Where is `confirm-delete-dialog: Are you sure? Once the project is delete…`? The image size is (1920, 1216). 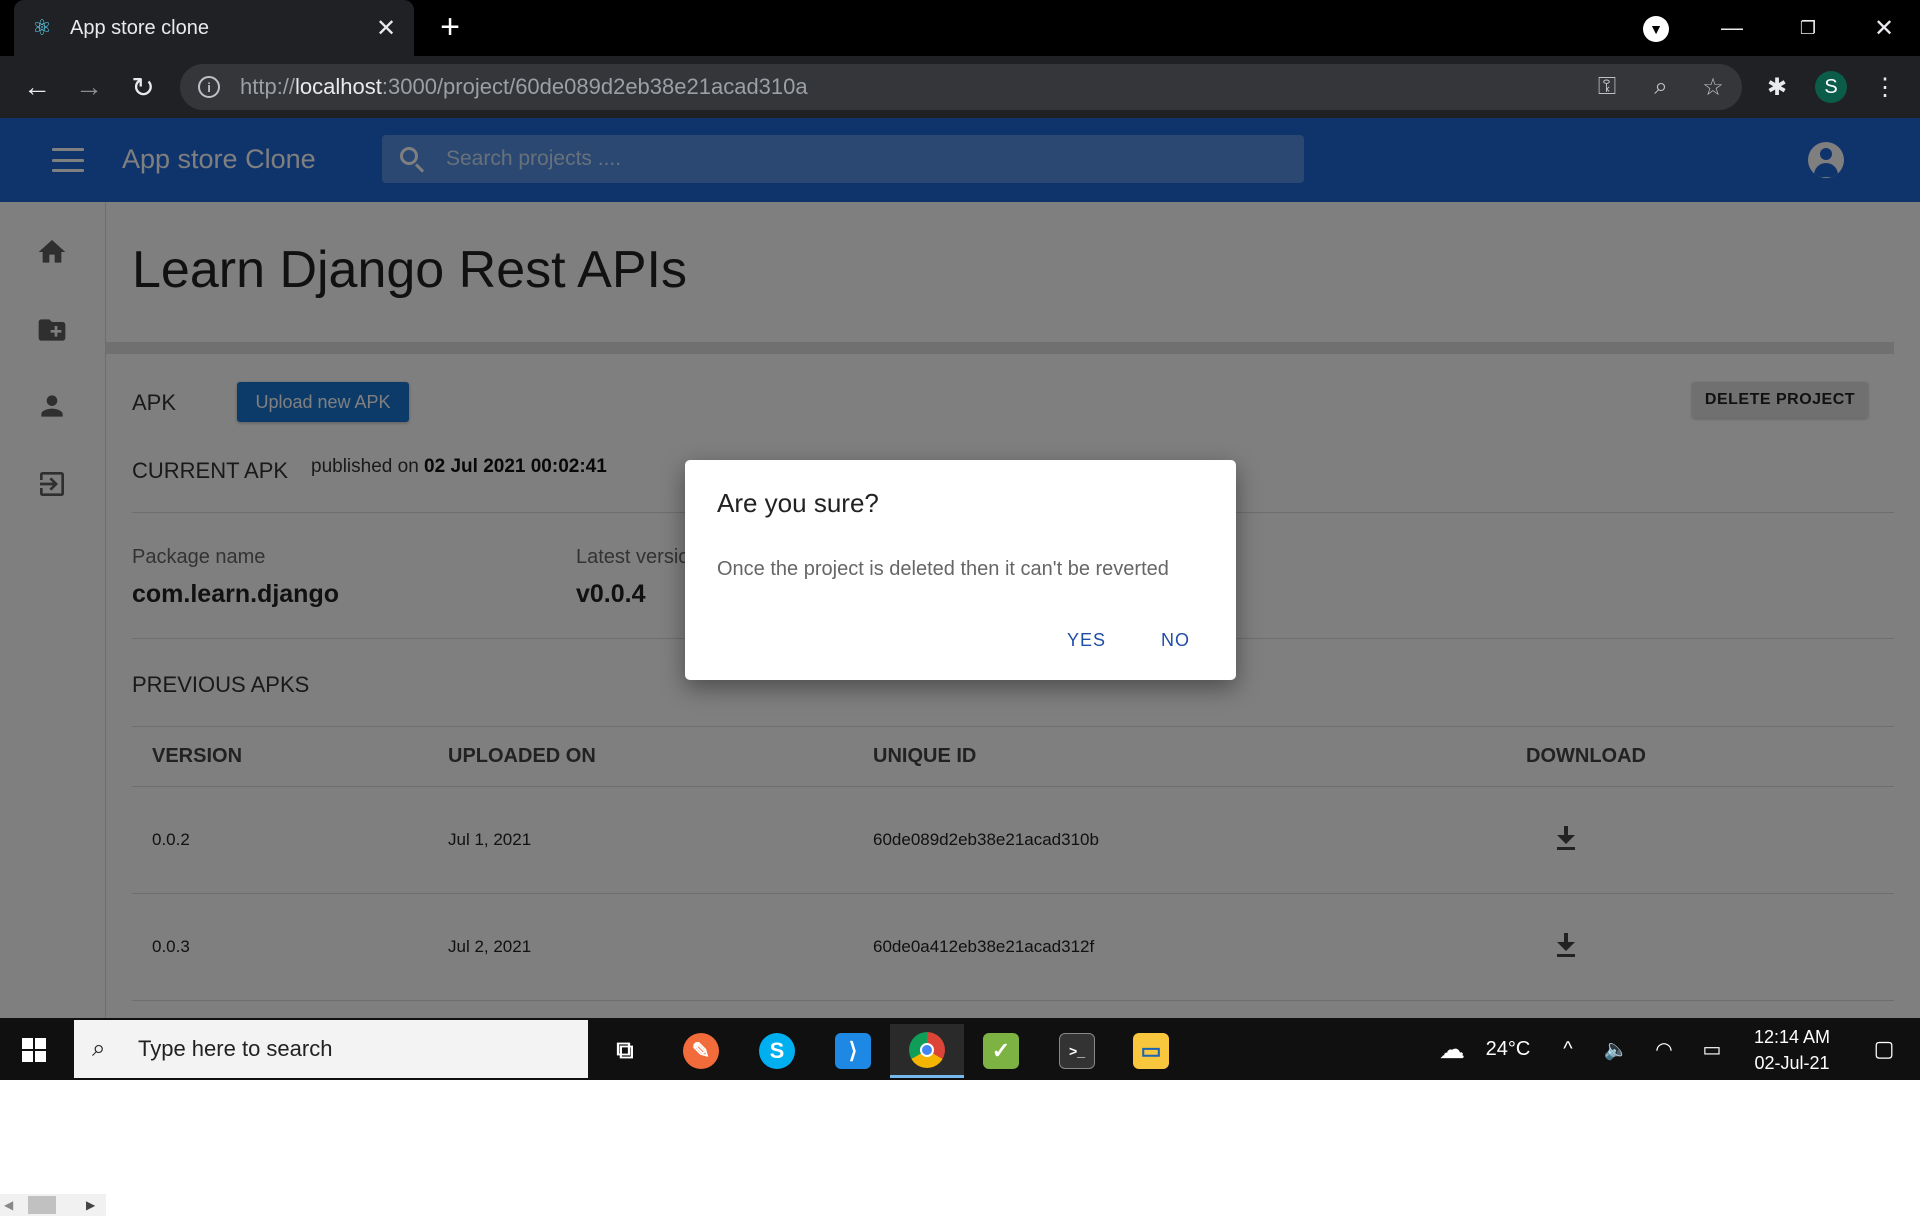
confirm-delete-dialog: Are you sure? Once the project is delete… is located at coordinates (960, 570).